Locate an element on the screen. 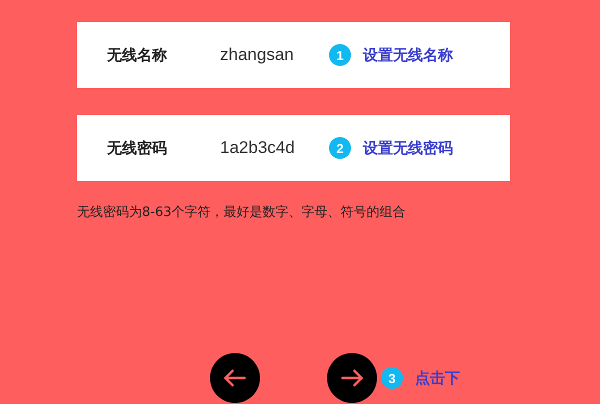 The height and width of the screenshot is (404, 600). step-badge: 3 is located at coordinates (392, 378).